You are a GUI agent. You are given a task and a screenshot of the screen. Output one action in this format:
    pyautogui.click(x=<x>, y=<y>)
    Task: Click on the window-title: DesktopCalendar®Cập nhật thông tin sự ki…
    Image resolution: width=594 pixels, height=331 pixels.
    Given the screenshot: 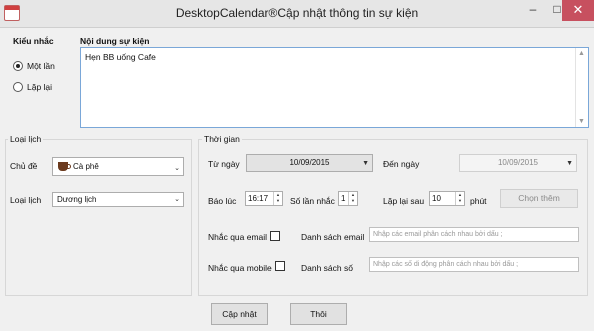 What is the action you would take?
    pyautogui.click(x=297, y=13)
    